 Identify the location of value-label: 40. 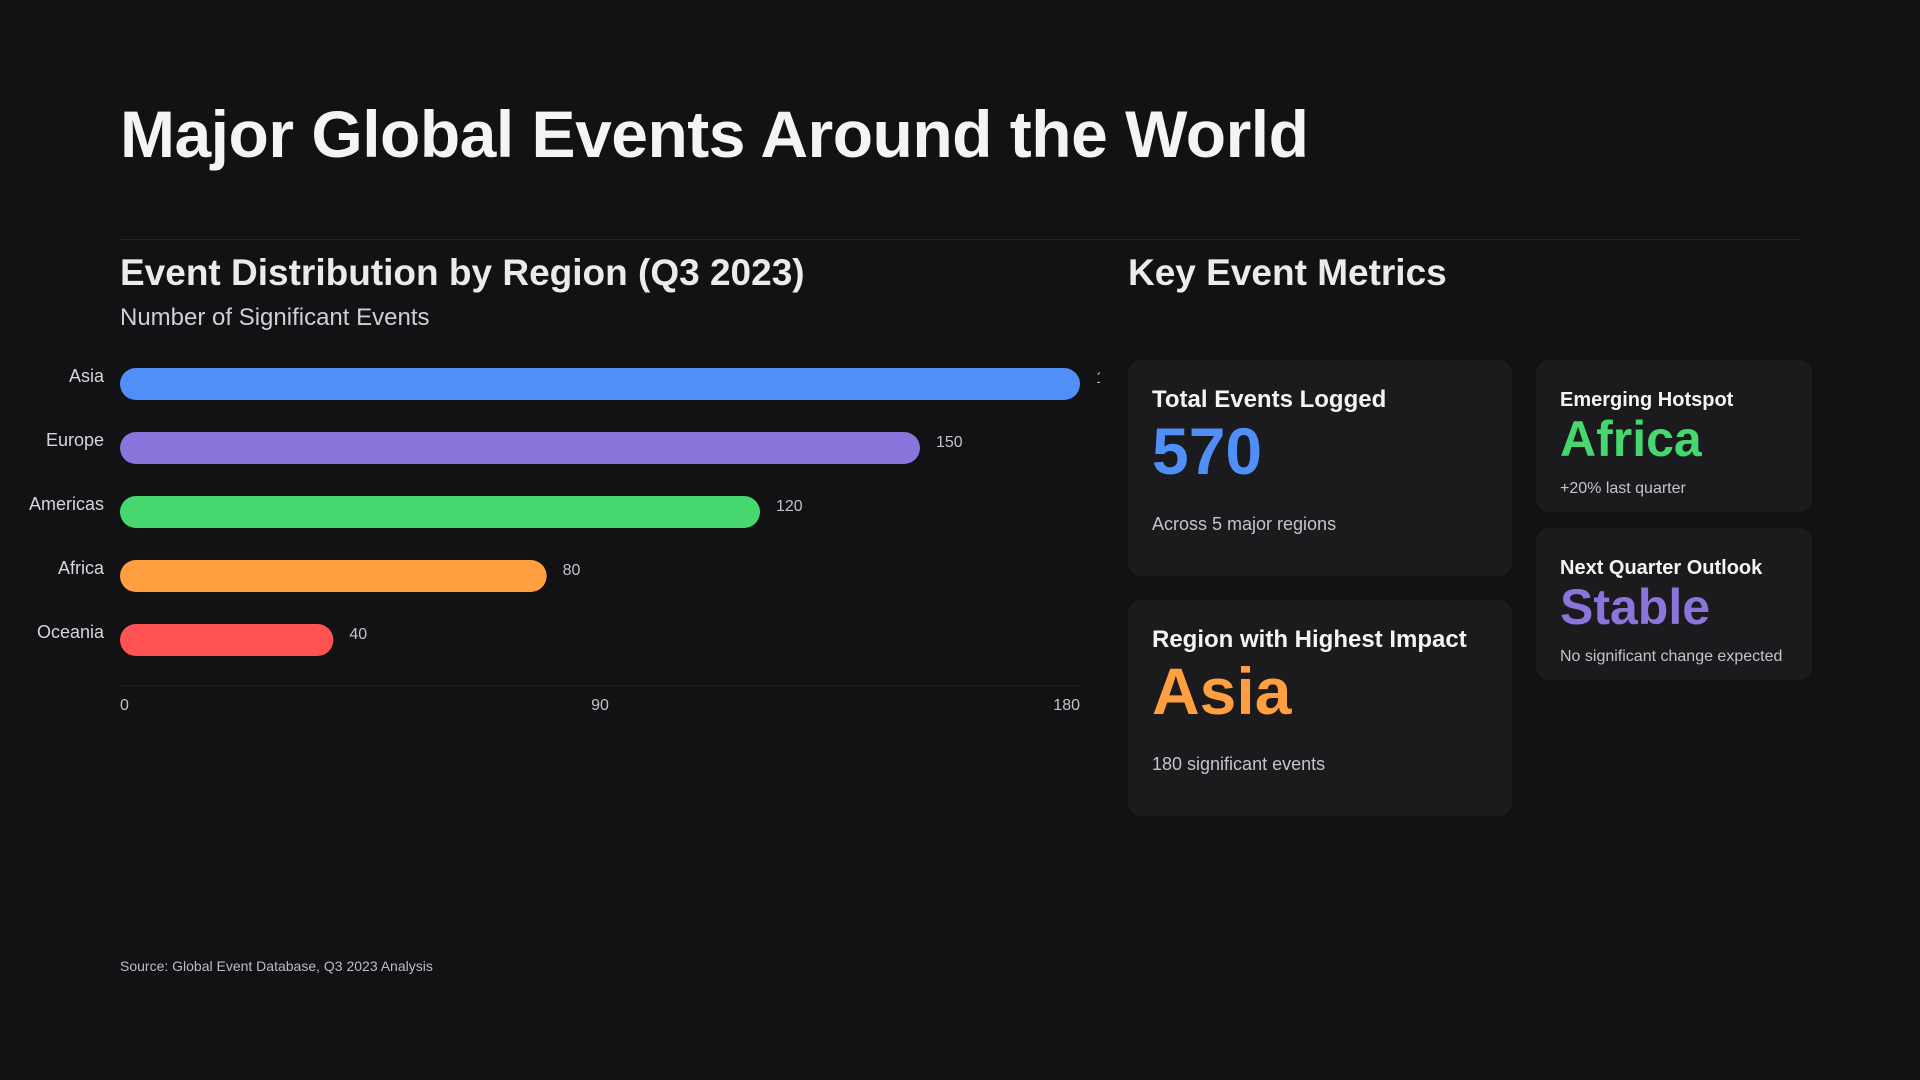
(358, 634).